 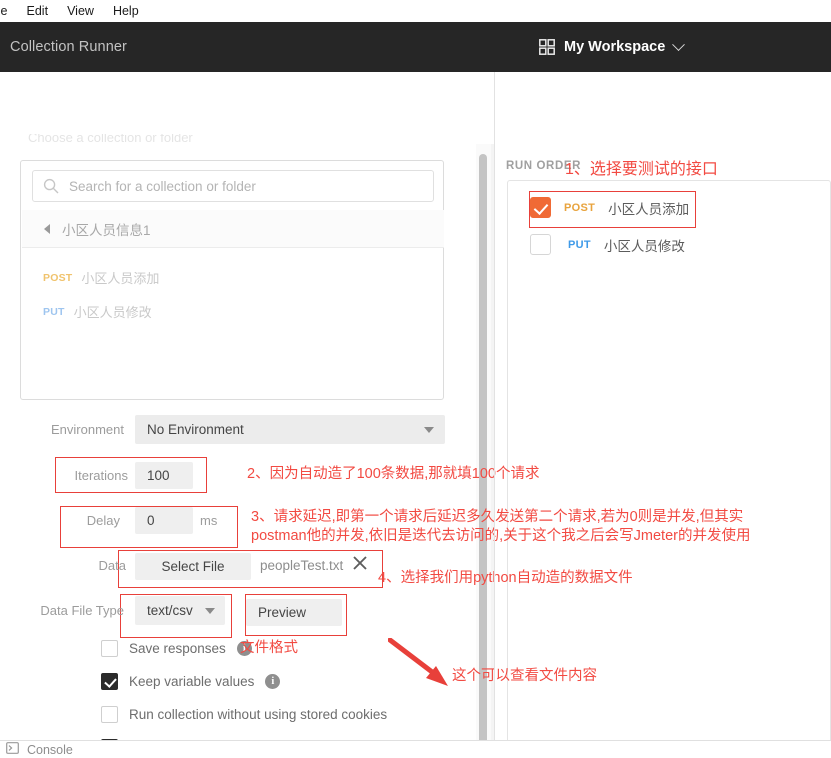 I want to click on app-header: Collection Runner My Workspace, so click(x=415, y=47).